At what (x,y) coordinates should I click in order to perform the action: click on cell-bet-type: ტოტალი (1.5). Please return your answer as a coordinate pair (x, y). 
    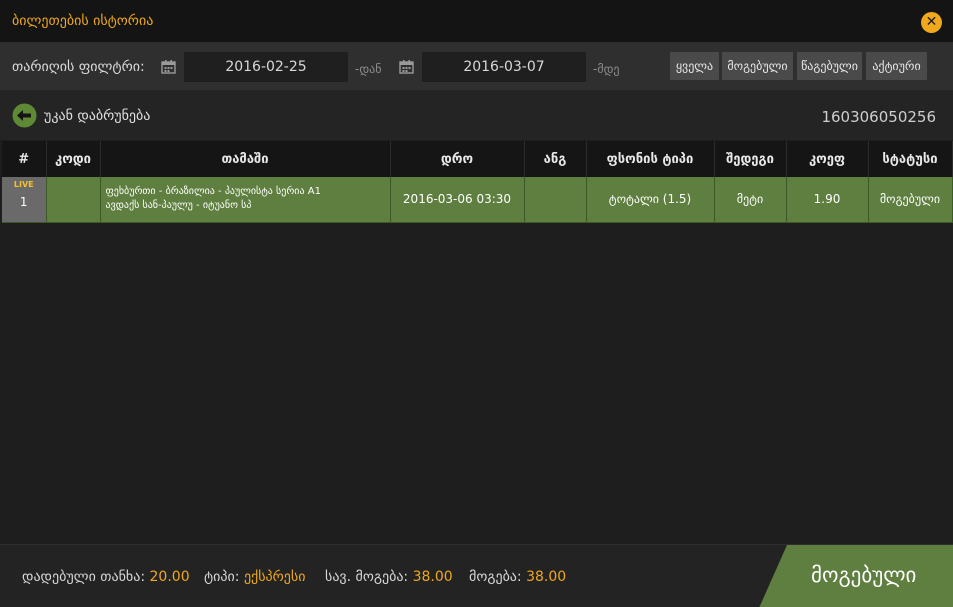
    Looking at the image, I should click on (650, 200).